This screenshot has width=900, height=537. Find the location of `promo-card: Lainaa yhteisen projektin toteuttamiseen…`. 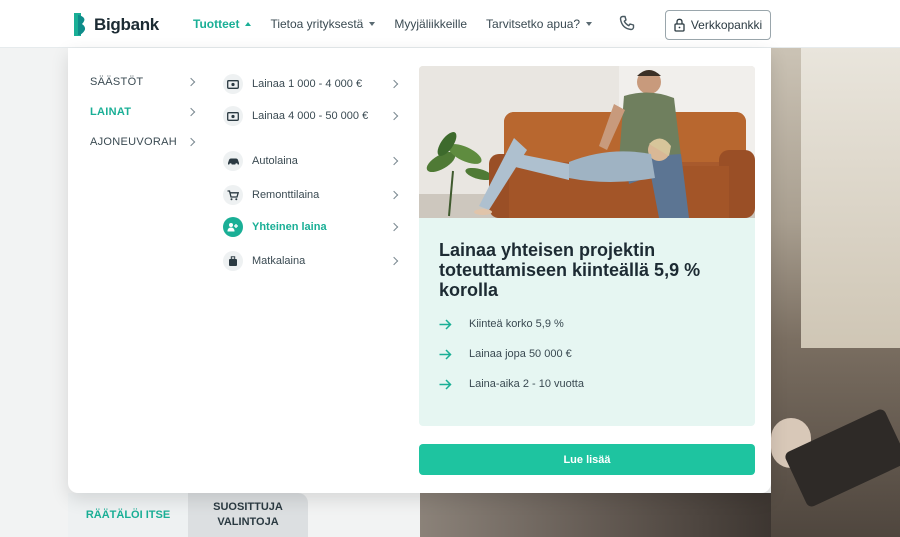

promo-card: Lainaa yhteisen projektin toteuttamiseen… is located at coordinates (587, 322).